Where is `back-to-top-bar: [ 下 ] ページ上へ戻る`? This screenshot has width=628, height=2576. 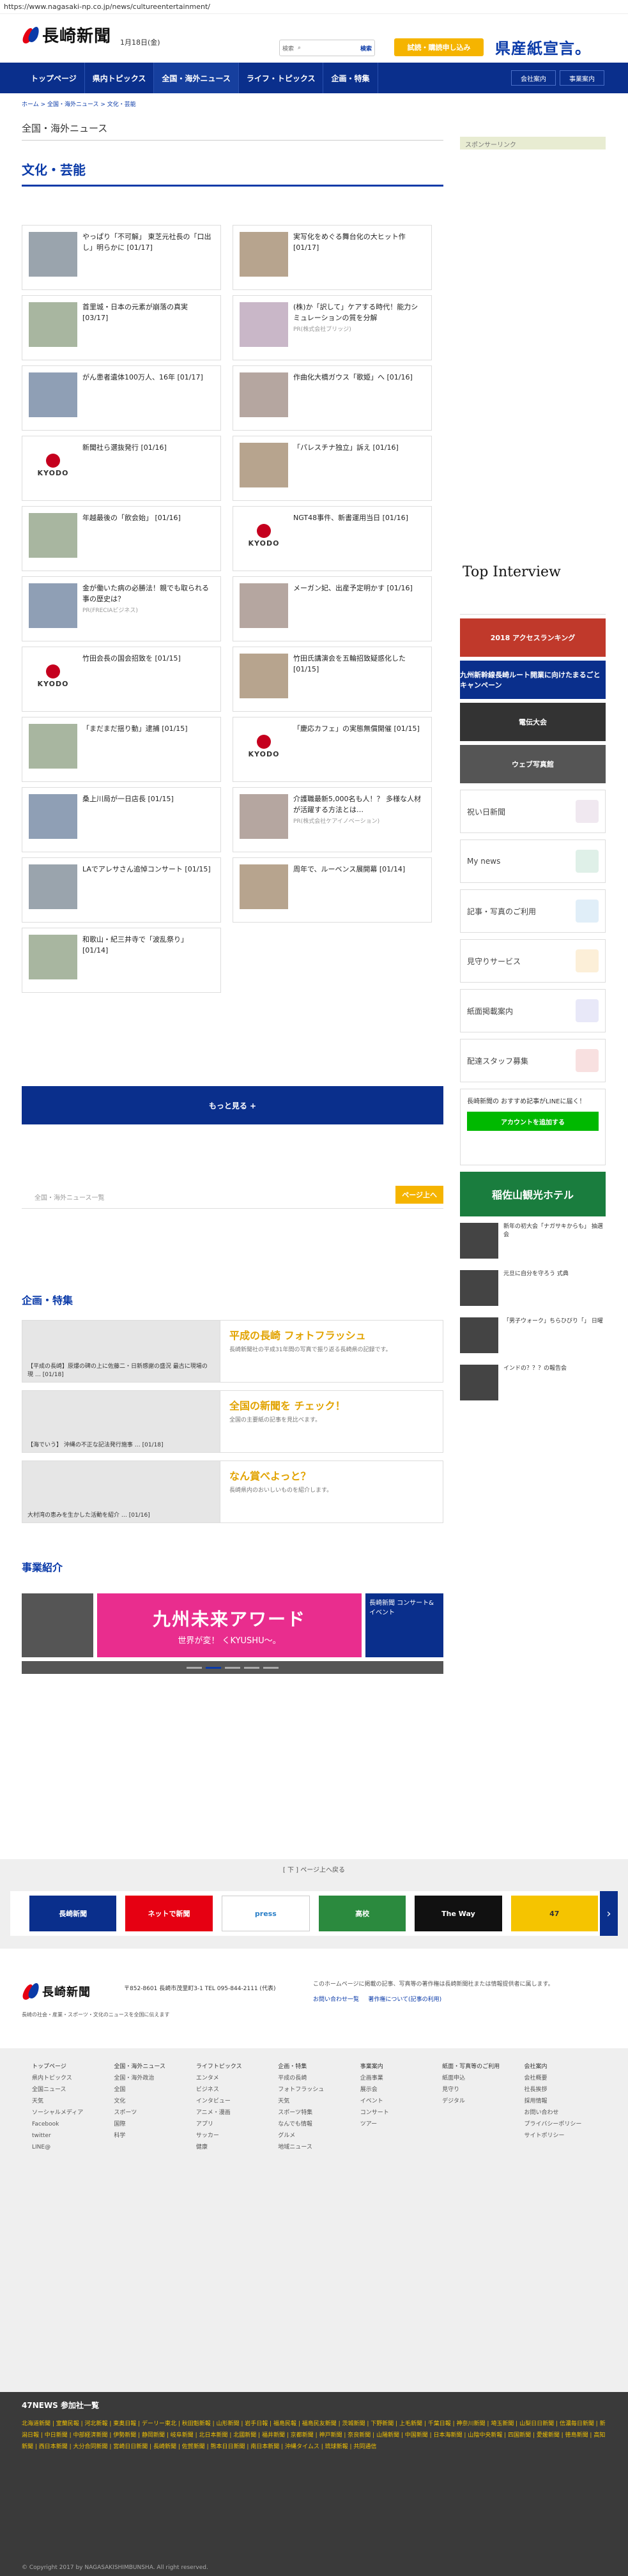 back-to-top-bar: [ 下 ] ページ上へ戻る is located at coordinates (314, 1869).